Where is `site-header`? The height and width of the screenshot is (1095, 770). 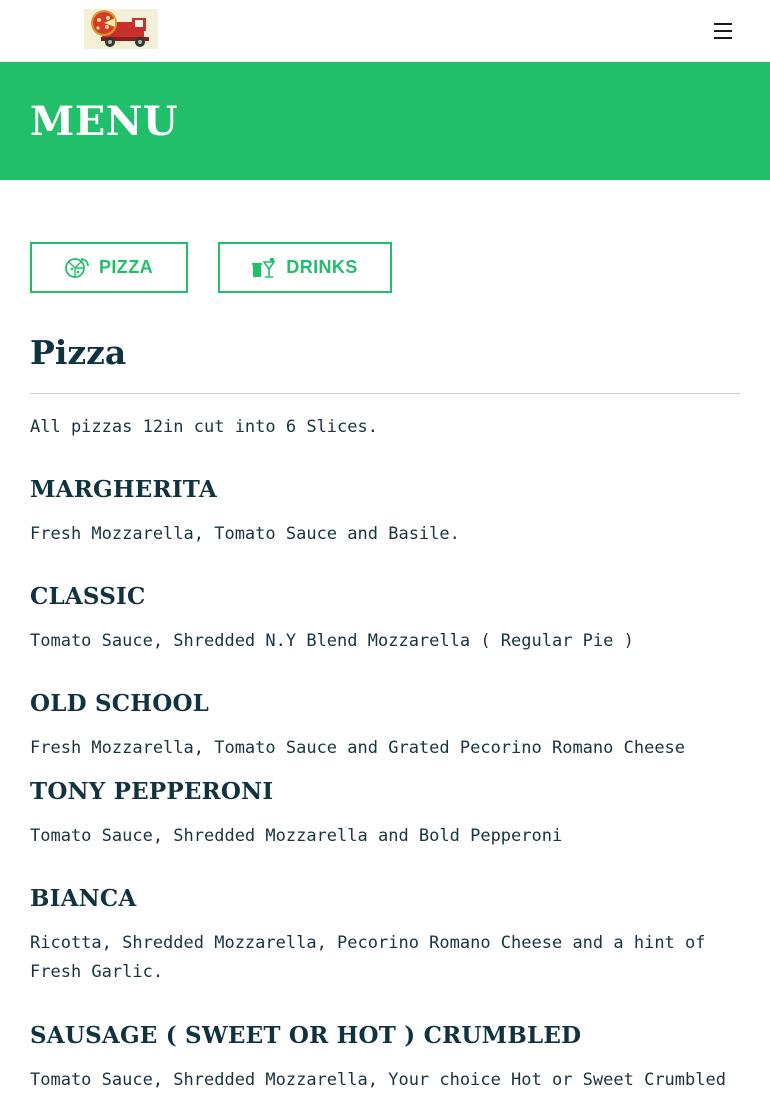
site-header is located at coordinates (385, 31).